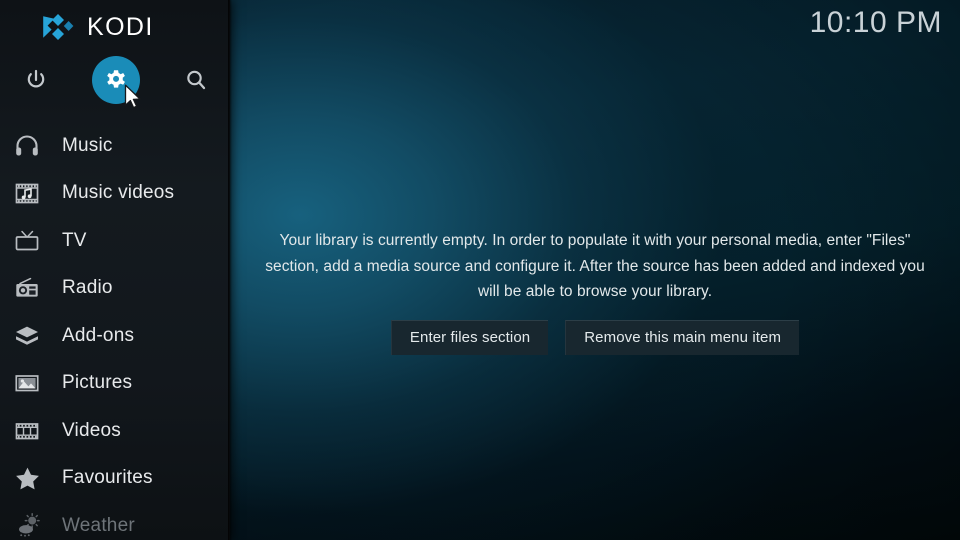  I want to click on gear-icon, so click(116, 80).